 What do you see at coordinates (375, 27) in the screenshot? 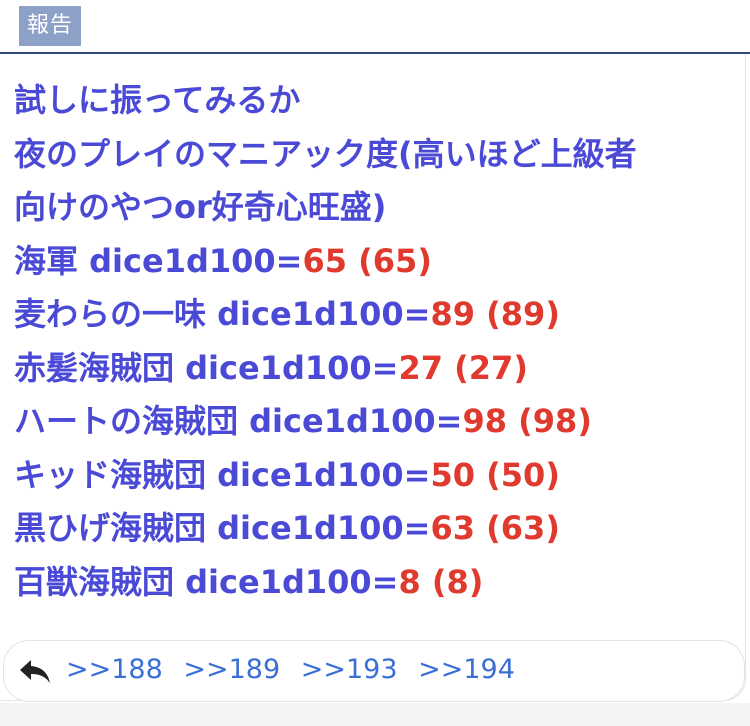
I see `header-bar: 報告` at bounding box center [375, 27].